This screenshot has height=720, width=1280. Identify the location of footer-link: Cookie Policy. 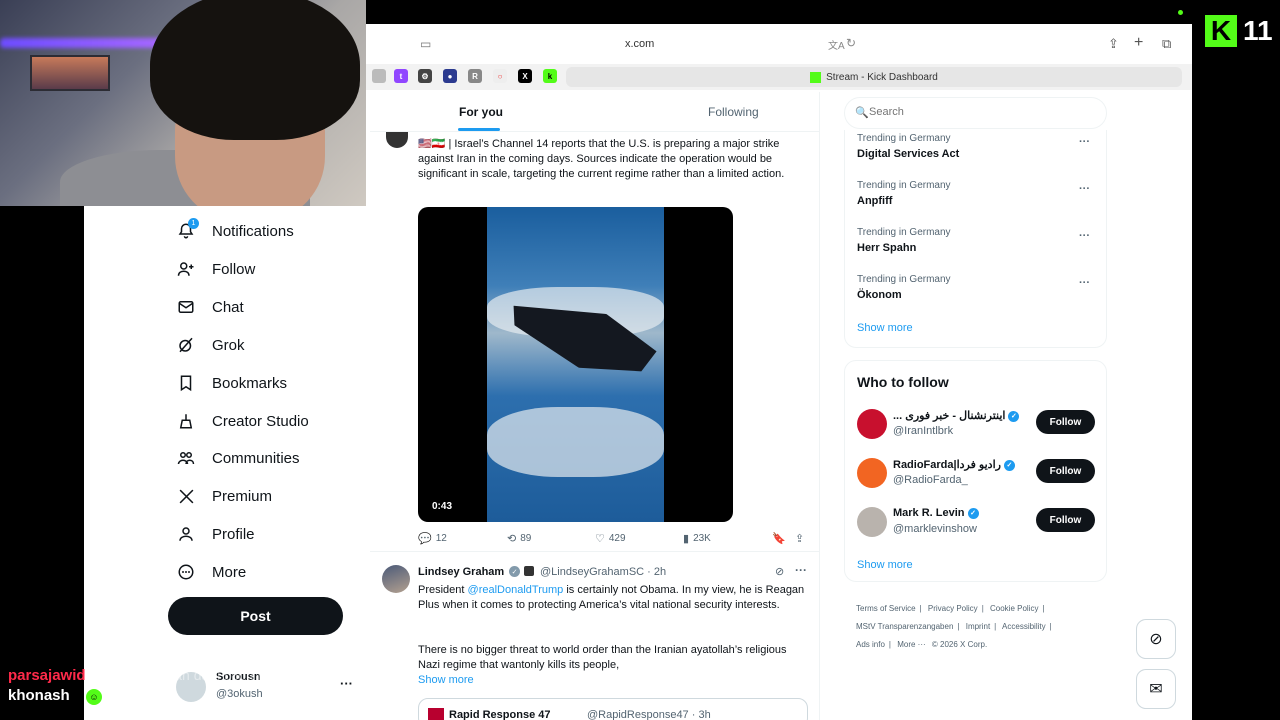
(1014, 608).